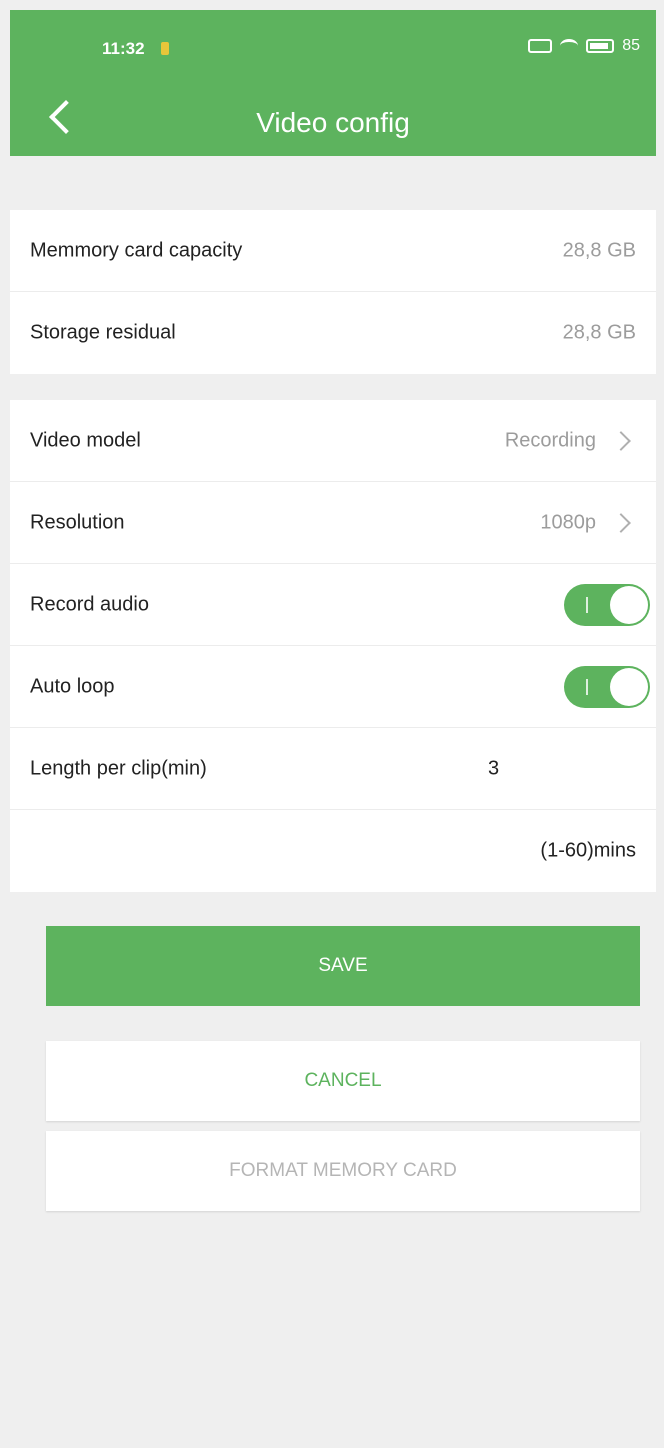  I want to click on clip-length-row: Length per clip(min) 3, so click(333, 769).